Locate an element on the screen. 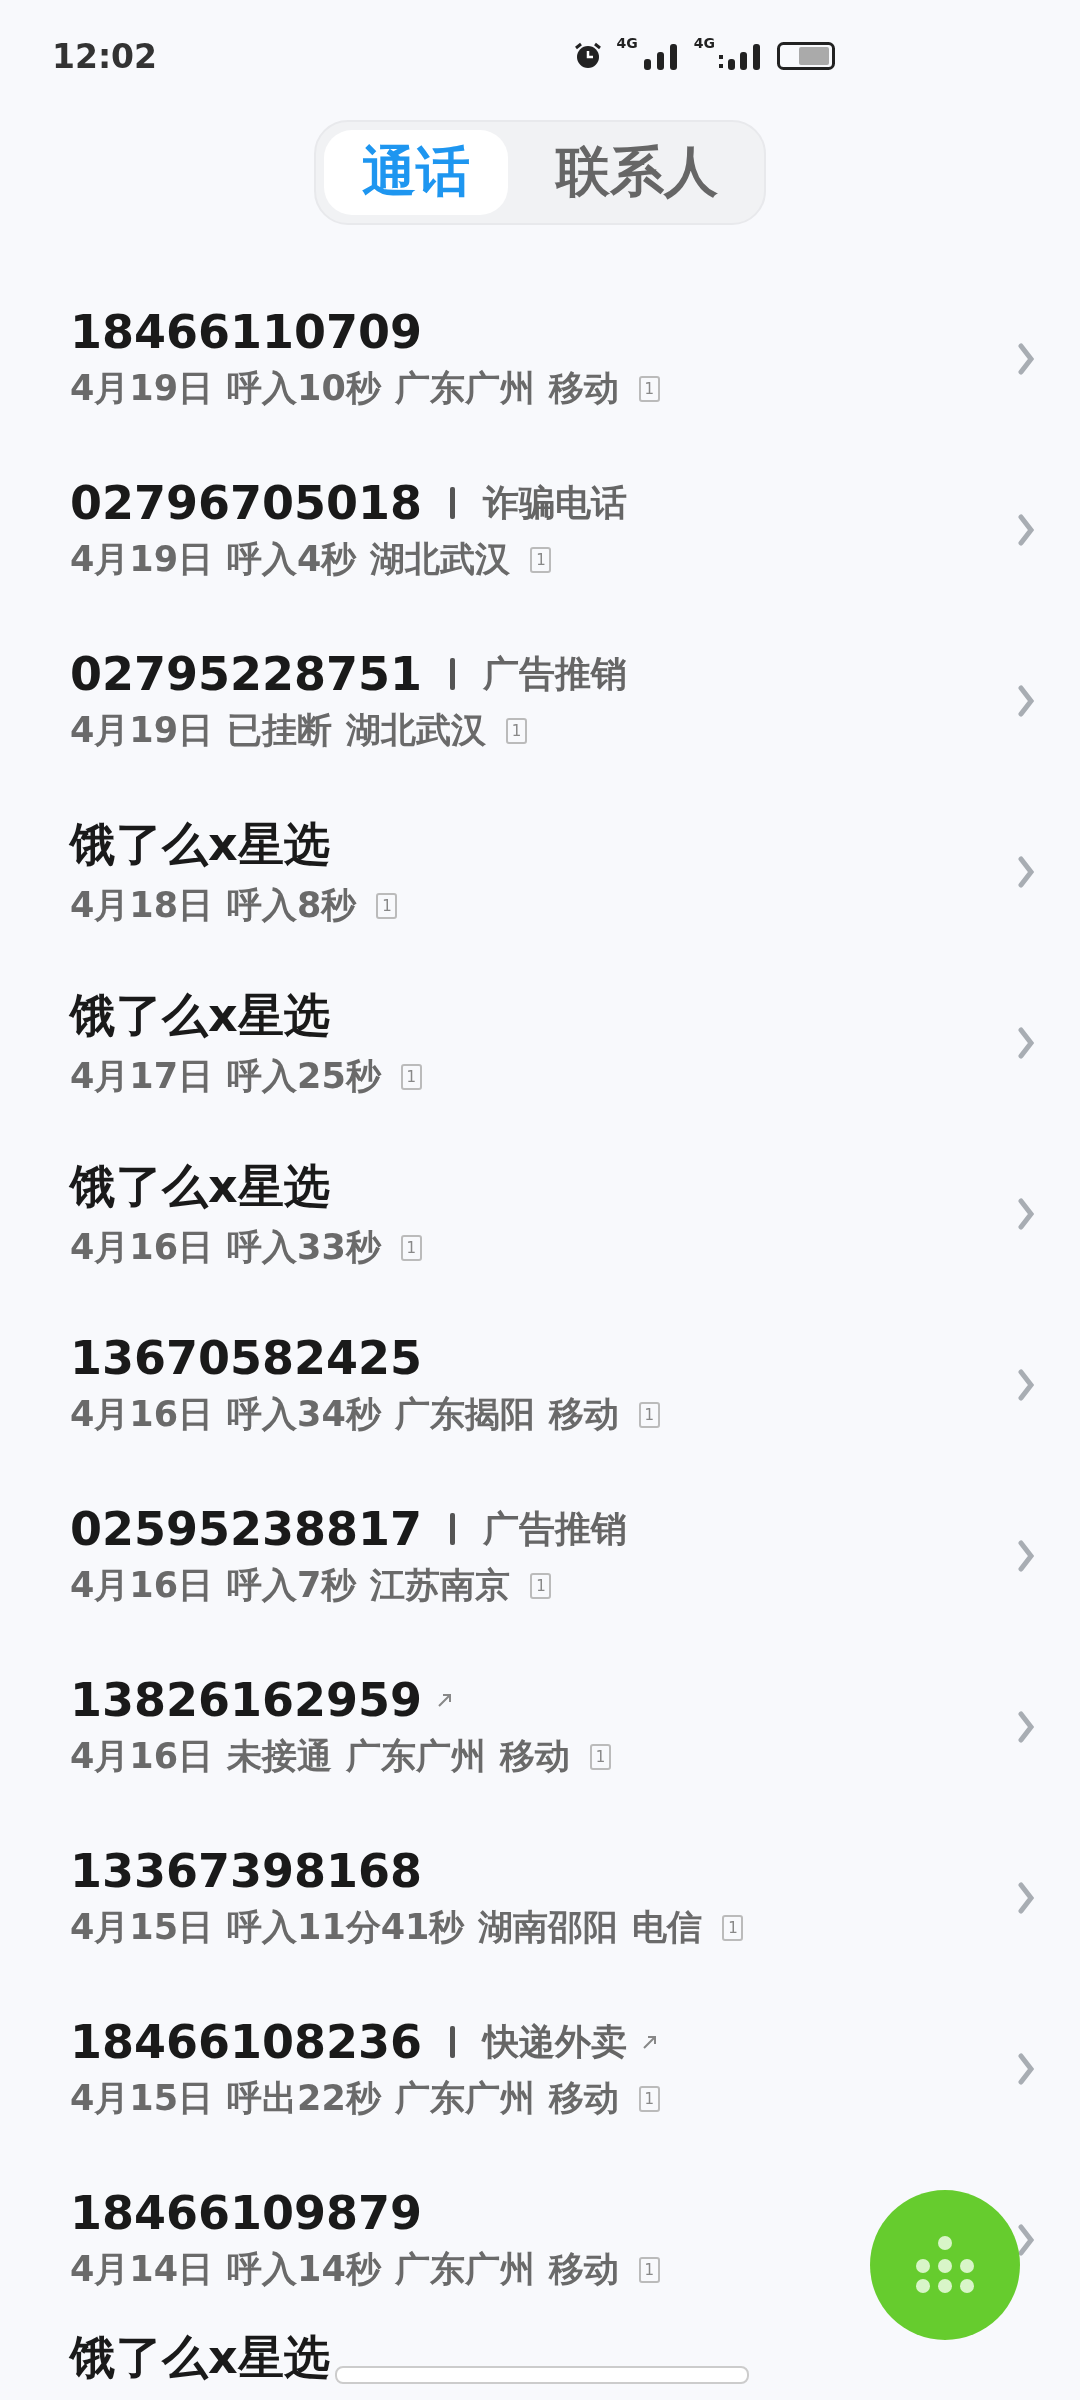  call-status: 呼入14秒 is located at coordinates (304, 2269).